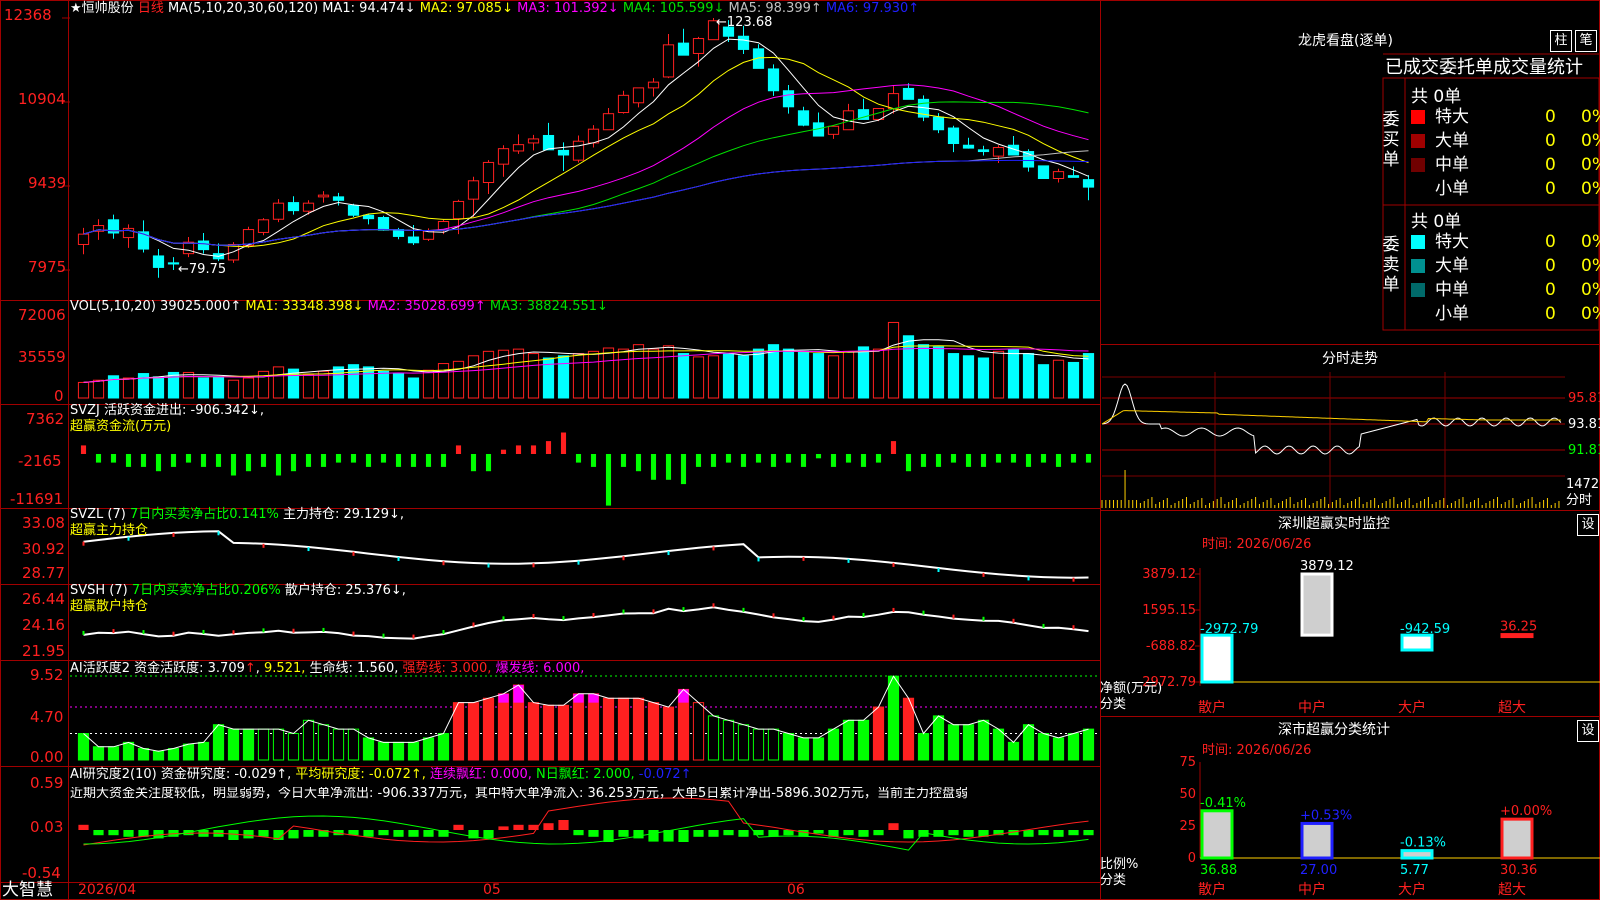  Describe the element at coordinates (1538, 67) in the screenshot. I see `tab-volume-stats: 成交量统计` at that location.